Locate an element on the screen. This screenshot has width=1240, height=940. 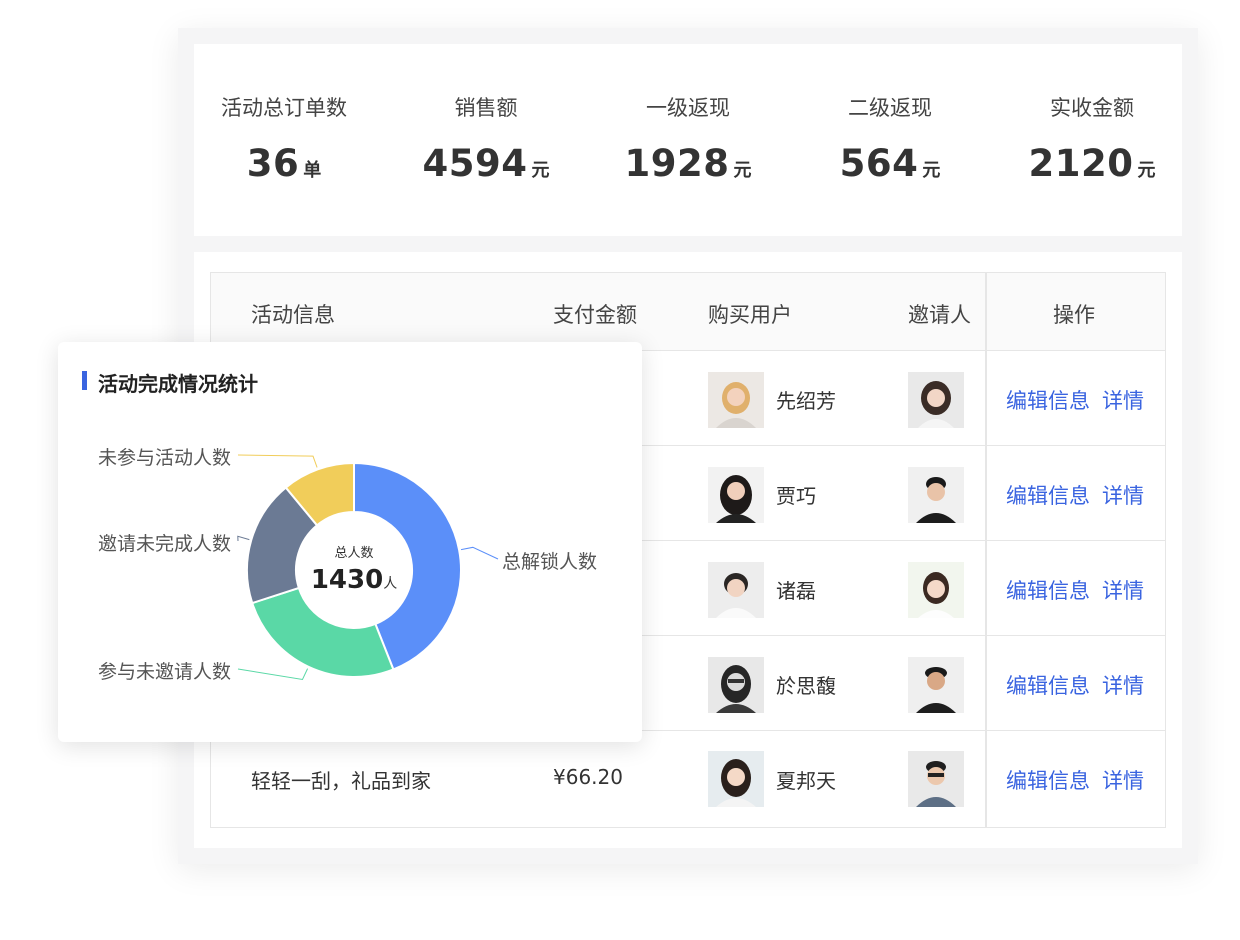
header-actions: 操作 is located at coordinates (1074, 315).